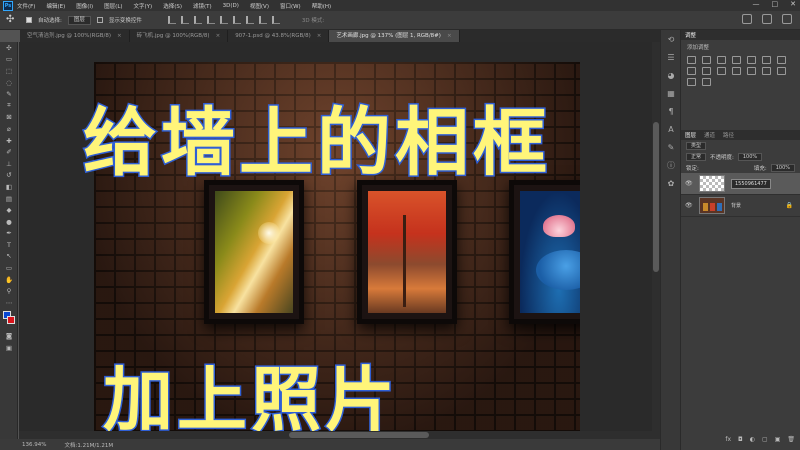 The image size is (800, 450). I want to click on menu-window: 窗口(W), so click(290, 6).